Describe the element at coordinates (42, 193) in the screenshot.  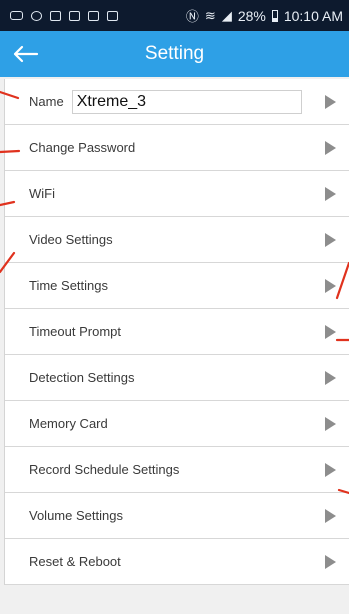
I see `wifi-label: WiFi` at that location.